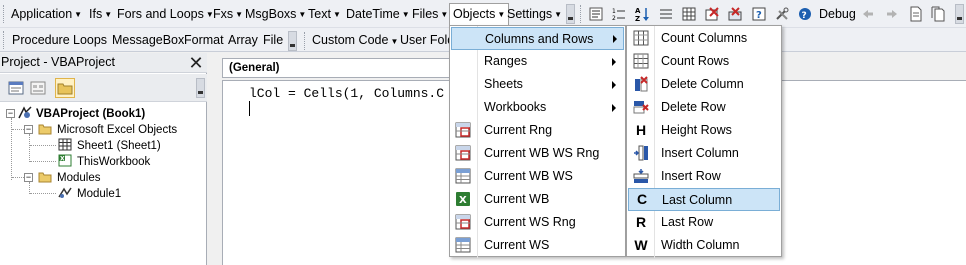 This screenshot has height=265, width=966. I want to click on custom-code-label: Custom Code, so click(350, 40).